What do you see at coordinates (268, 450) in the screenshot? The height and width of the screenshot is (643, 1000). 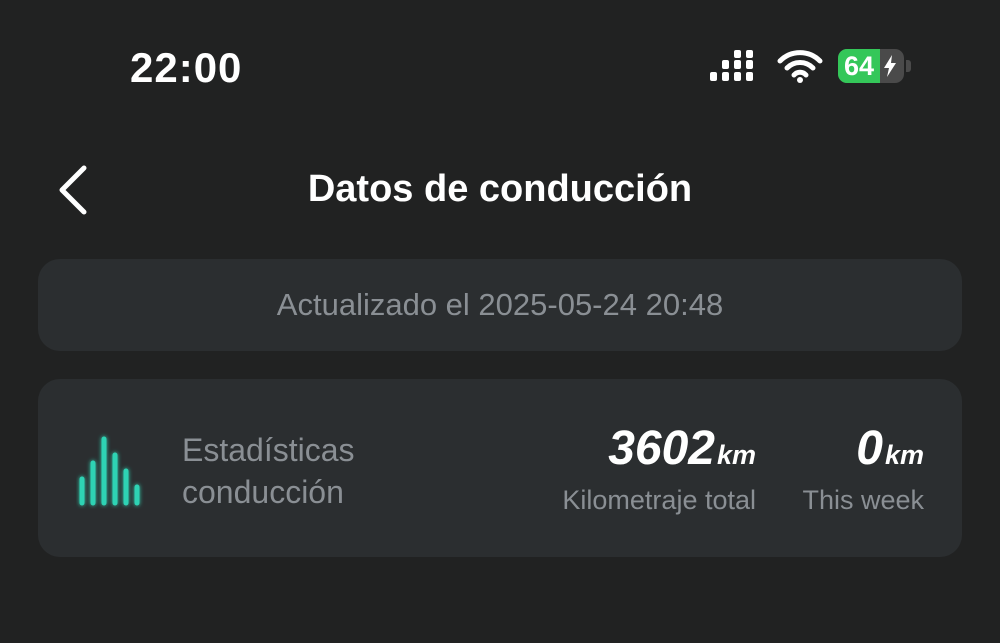 I see `stats-label-line1: Estadísticas` at bounding box center [268, 450].